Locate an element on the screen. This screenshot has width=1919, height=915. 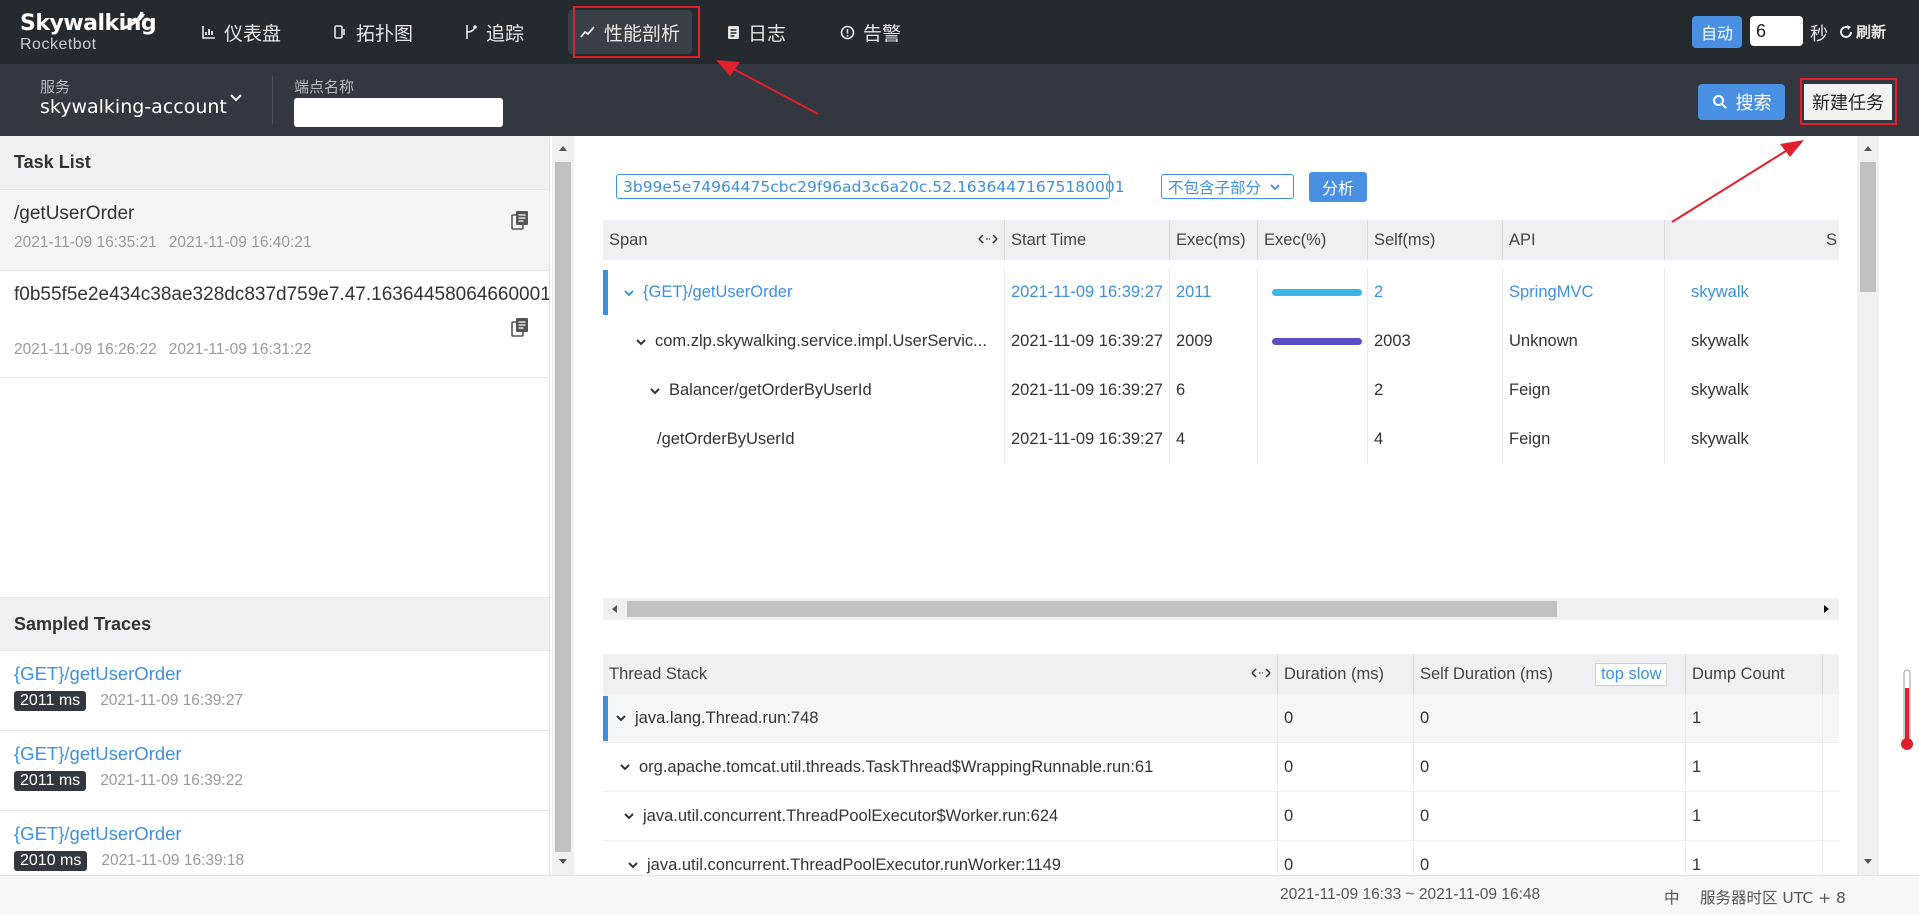
service-label: 服务 is located at coordinates (55, 87).